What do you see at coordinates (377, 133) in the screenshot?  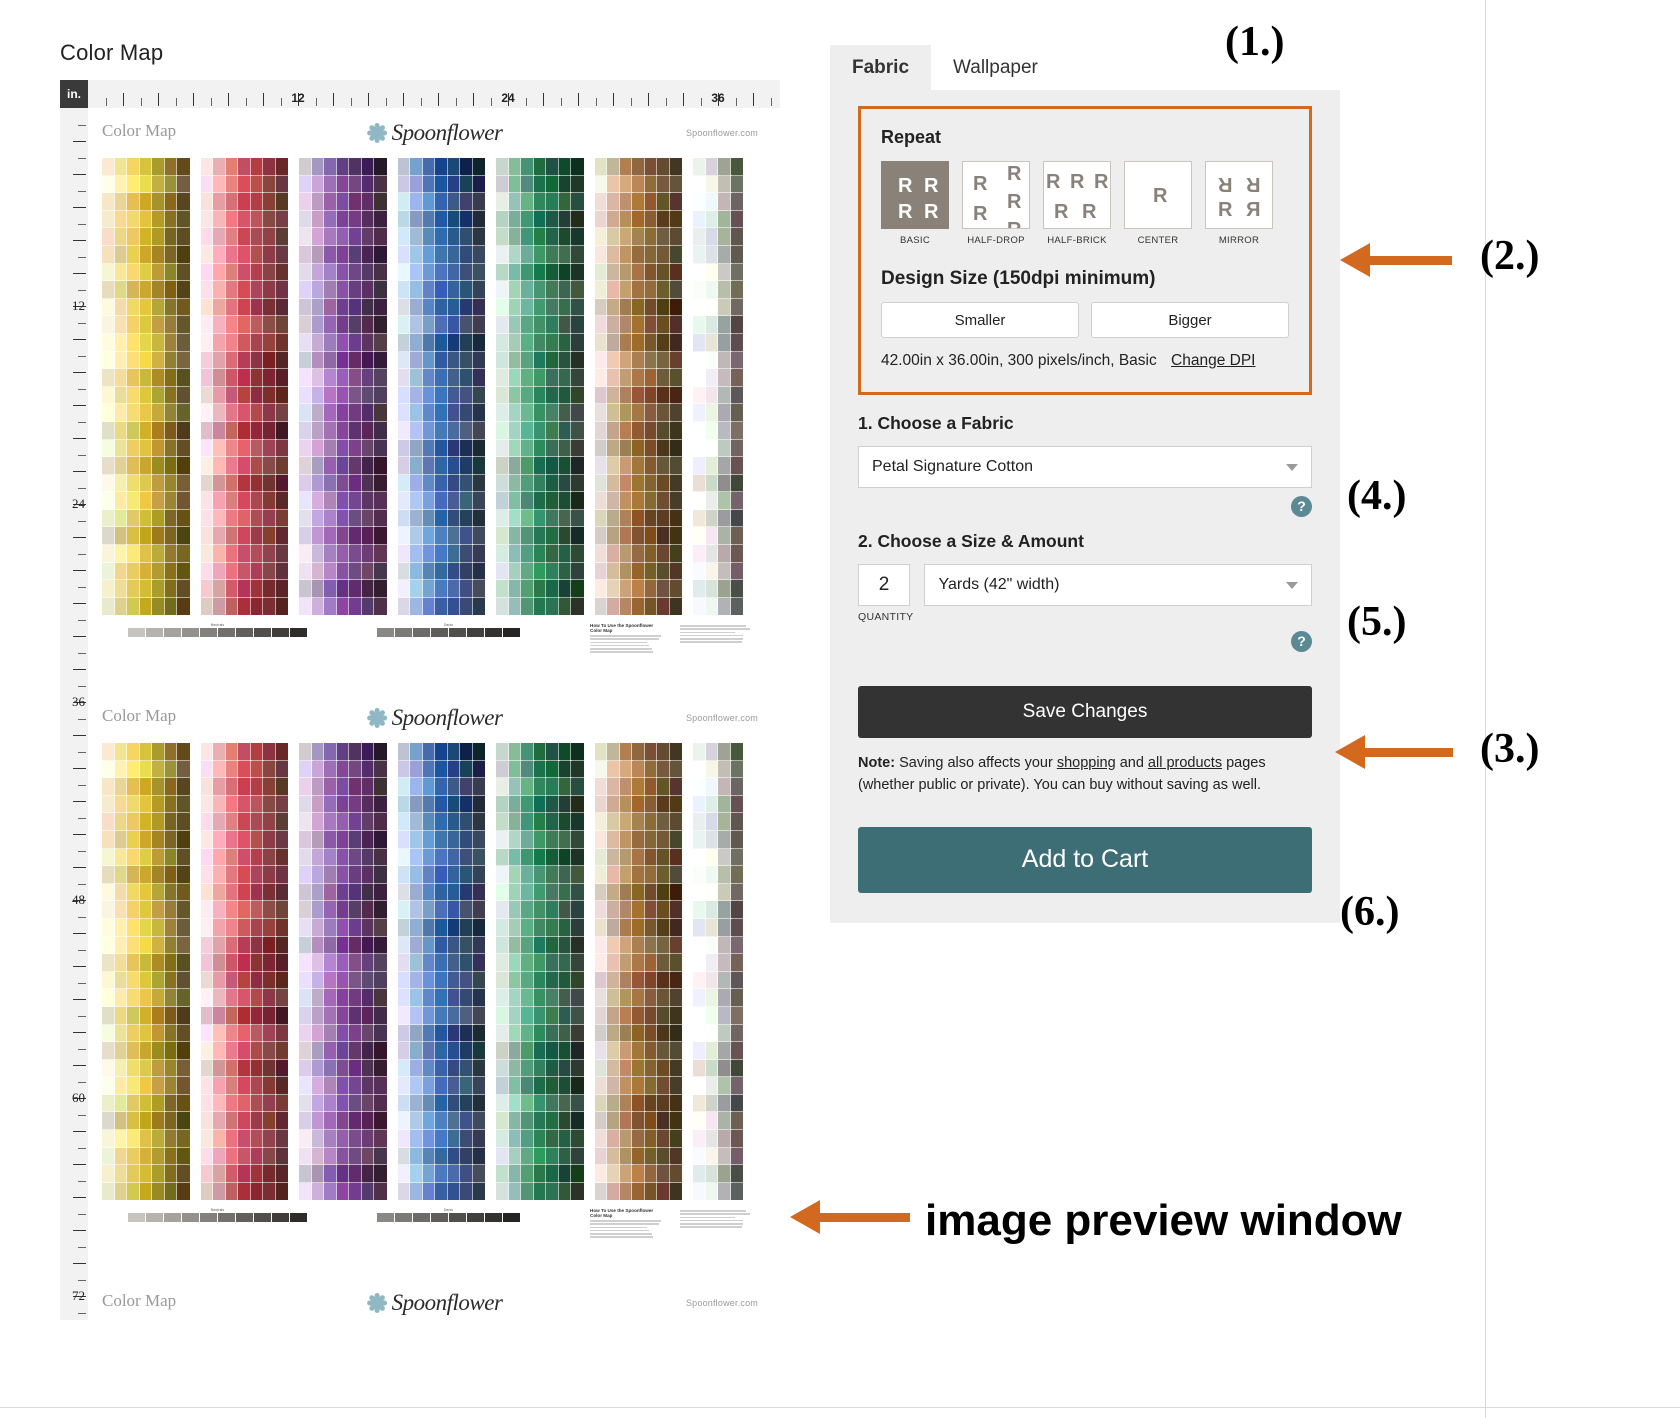 I see `flower-icon` at bounding box center [377, 133].